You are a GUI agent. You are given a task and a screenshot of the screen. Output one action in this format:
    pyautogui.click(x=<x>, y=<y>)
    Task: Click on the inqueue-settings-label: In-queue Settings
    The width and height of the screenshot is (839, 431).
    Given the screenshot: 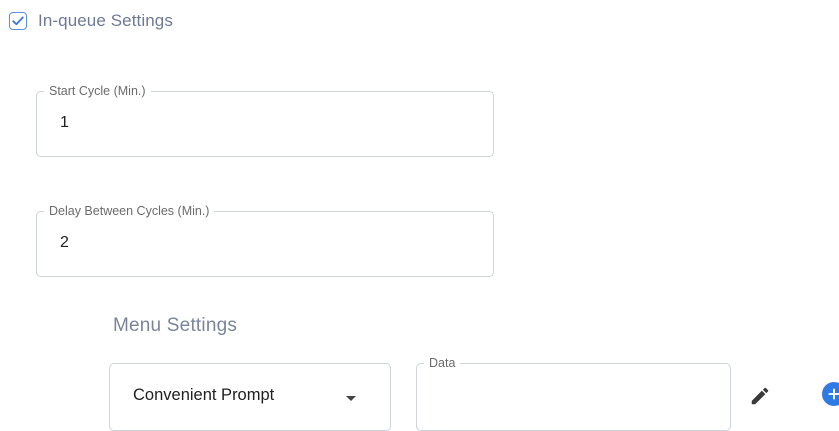 What is the action you would take?
    pyautogui.click(x=105, y=20)
    